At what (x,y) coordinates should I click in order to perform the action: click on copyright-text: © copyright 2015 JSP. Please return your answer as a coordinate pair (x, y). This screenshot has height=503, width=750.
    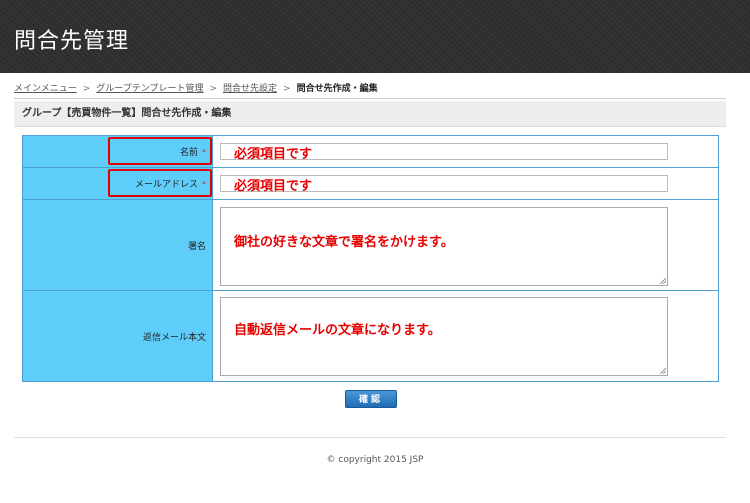
    Looking at the image, I should click on (375, 460).